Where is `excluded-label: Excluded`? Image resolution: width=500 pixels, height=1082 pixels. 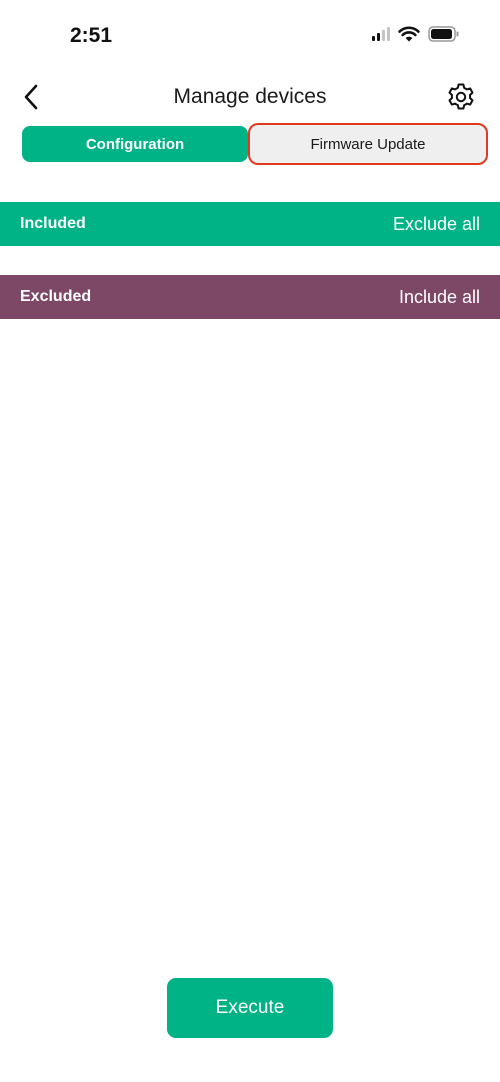
excluded-label: Excluded is located at coordinates (56, 296).